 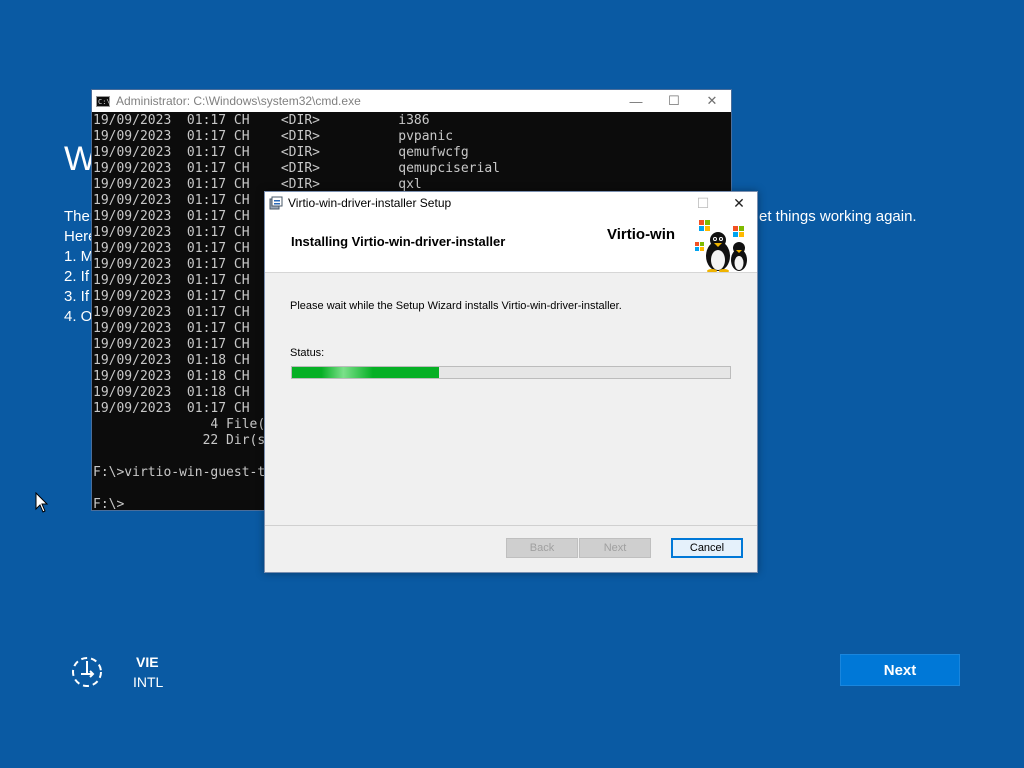 What do you see at coordinates (79, 256) in the screenshot?
I see `background-line-3: 1. M` at bounding box center [79, 256].